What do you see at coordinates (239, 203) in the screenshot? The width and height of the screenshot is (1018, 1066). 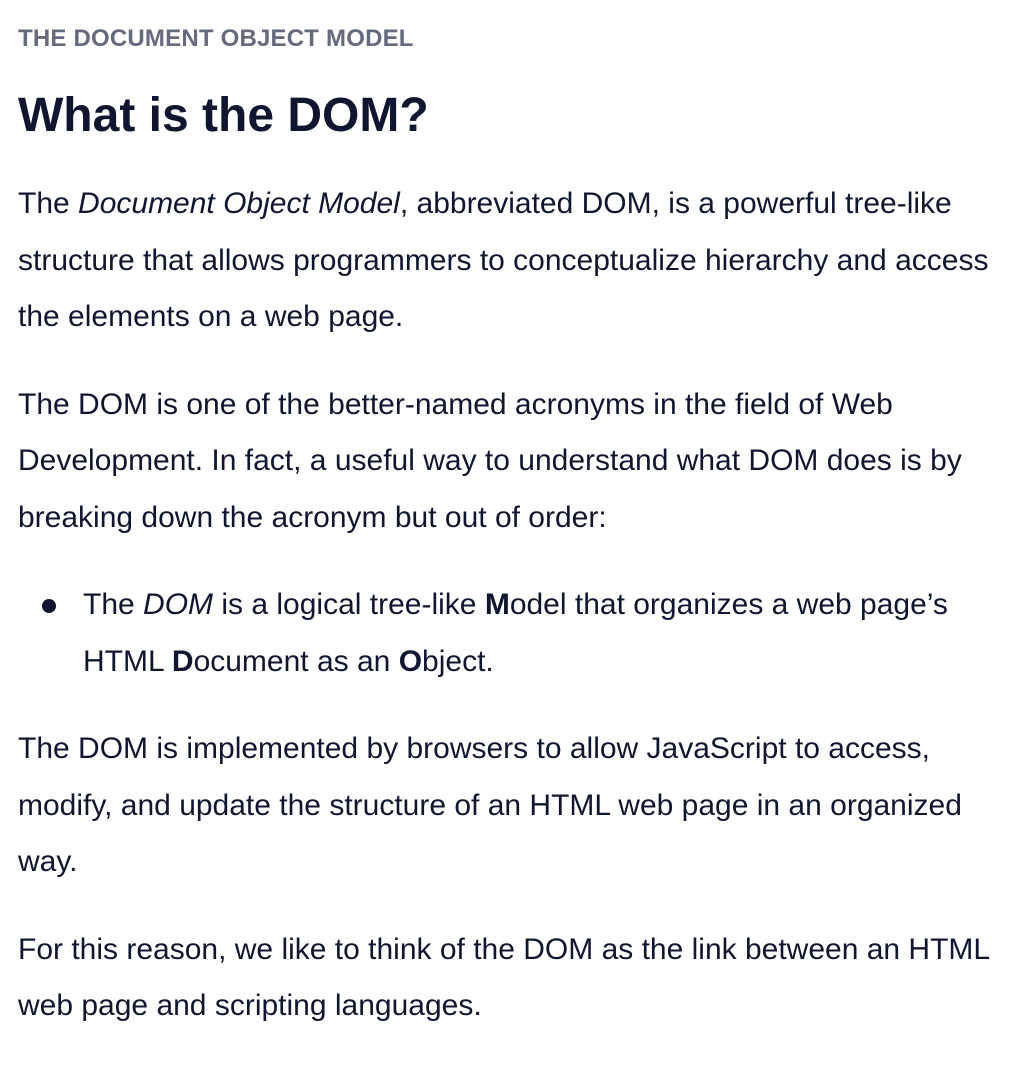 I see `emphasis-term: Document Object Model` at bounding box center [239, 203].